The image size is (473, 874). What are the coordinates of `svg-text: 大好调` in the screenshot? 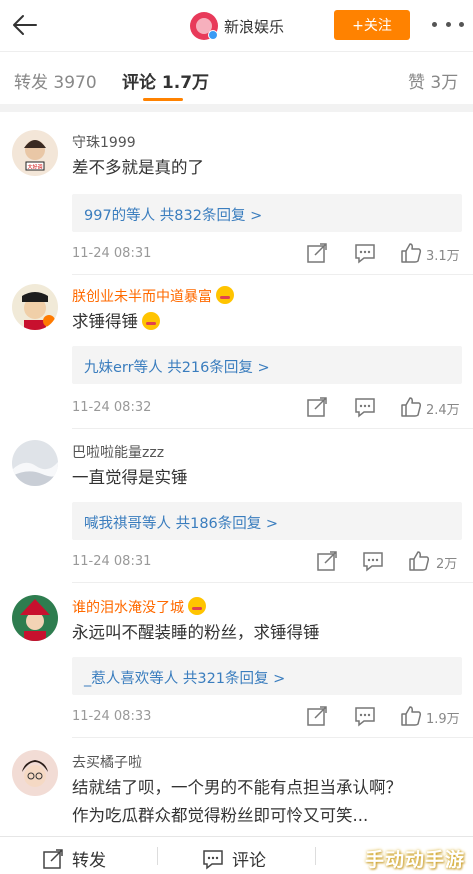 It's located at (34, 167).